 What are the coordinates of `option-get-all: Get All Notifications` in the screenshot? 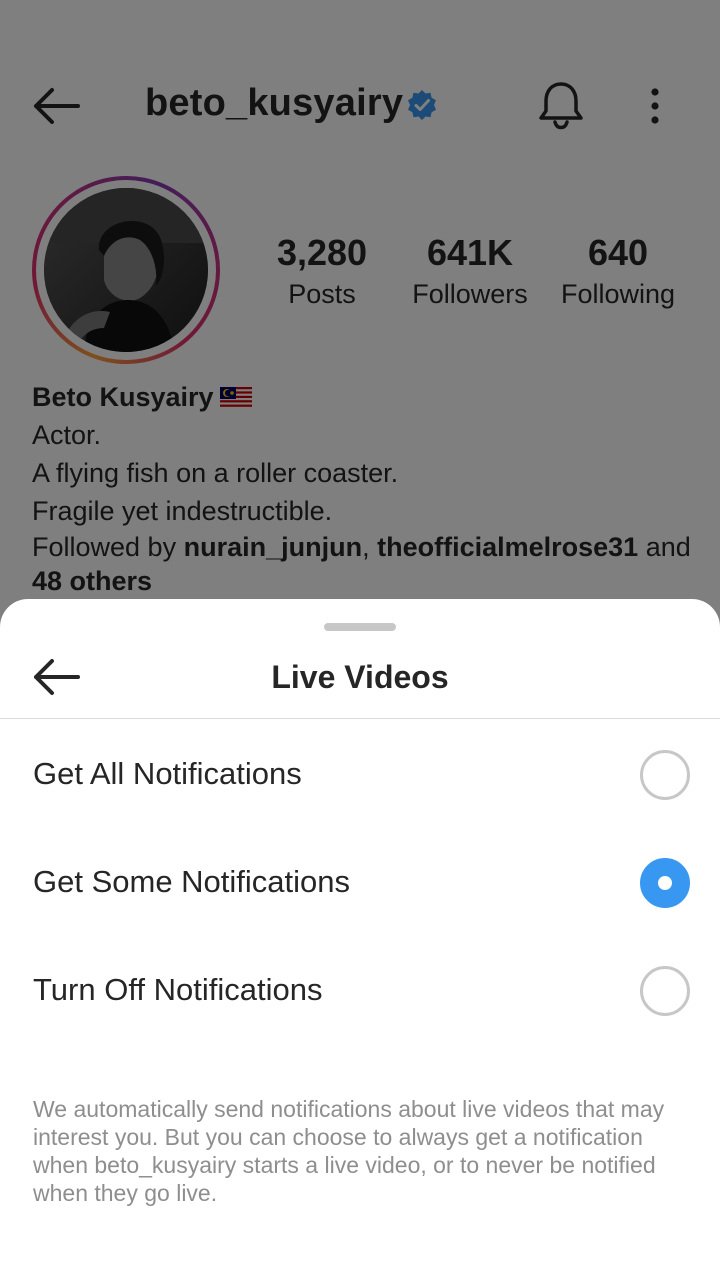 It's located at (360, 774).